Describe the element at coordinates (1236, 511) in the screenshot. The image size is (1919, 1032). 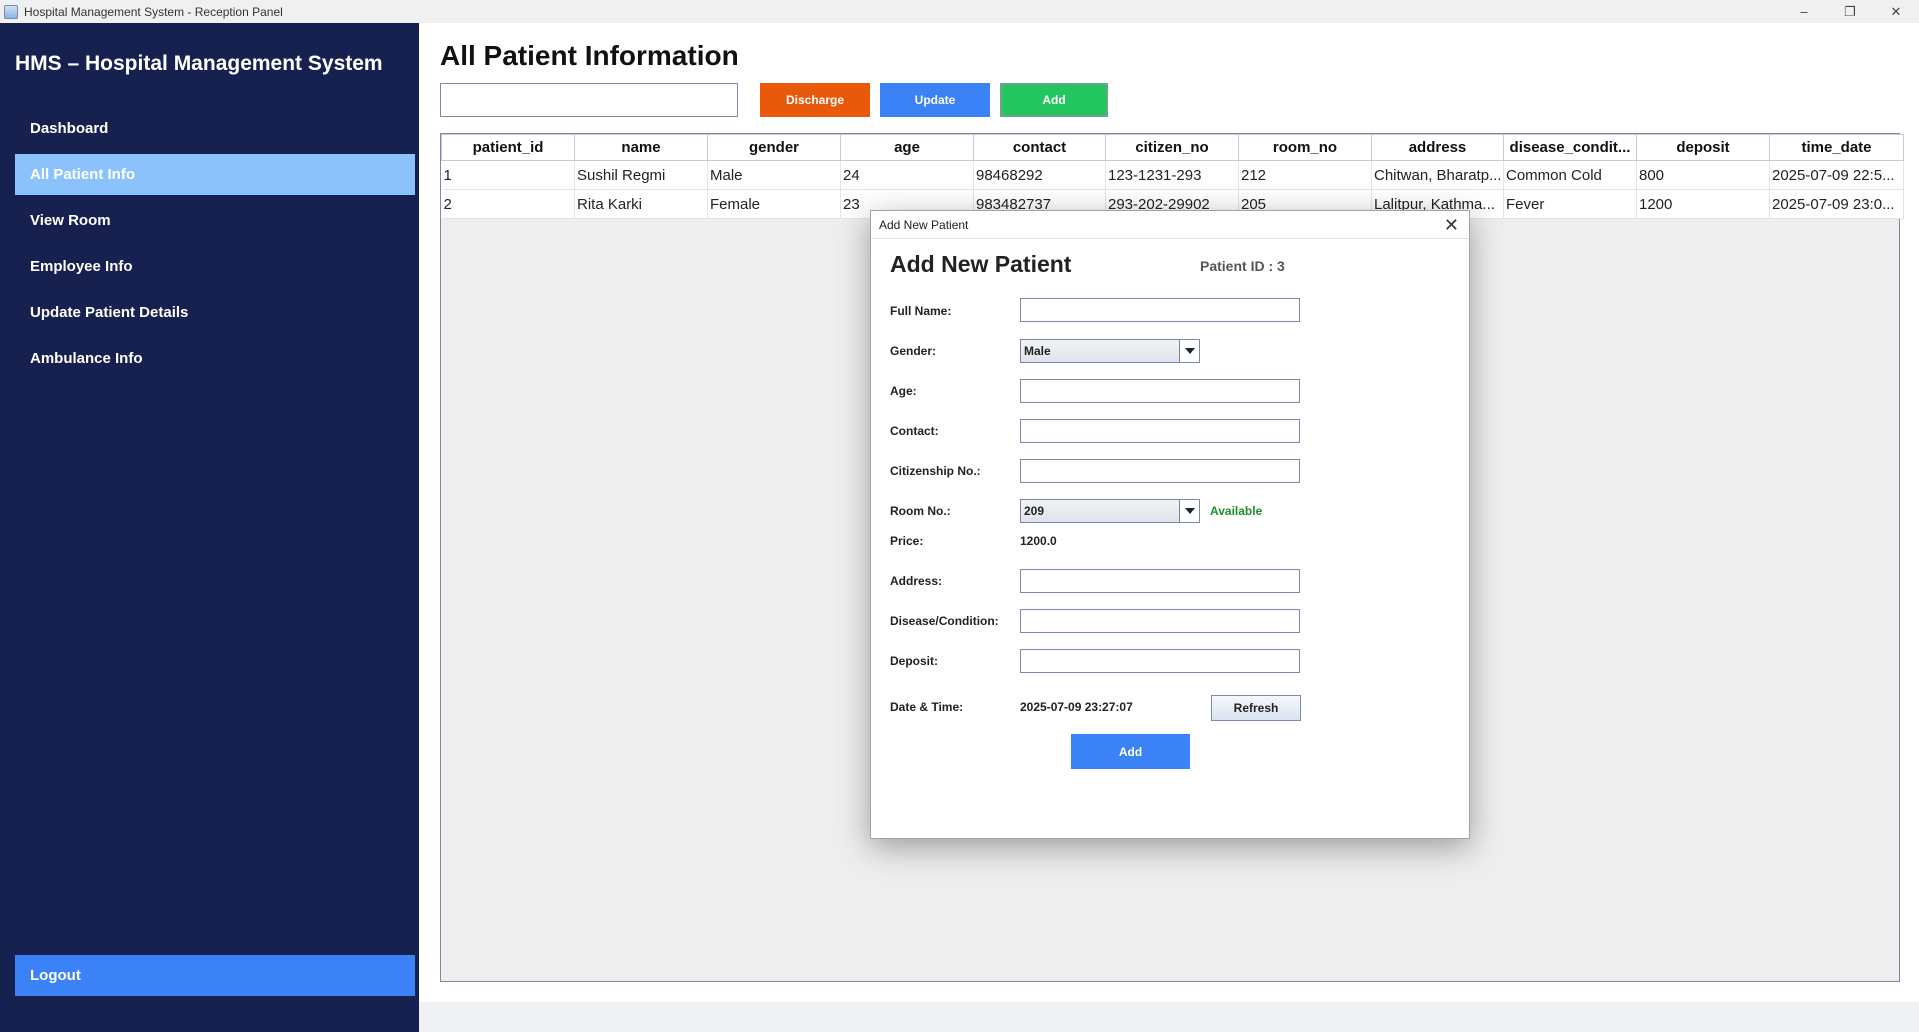
I see `room-availability-status: Available` at that location.